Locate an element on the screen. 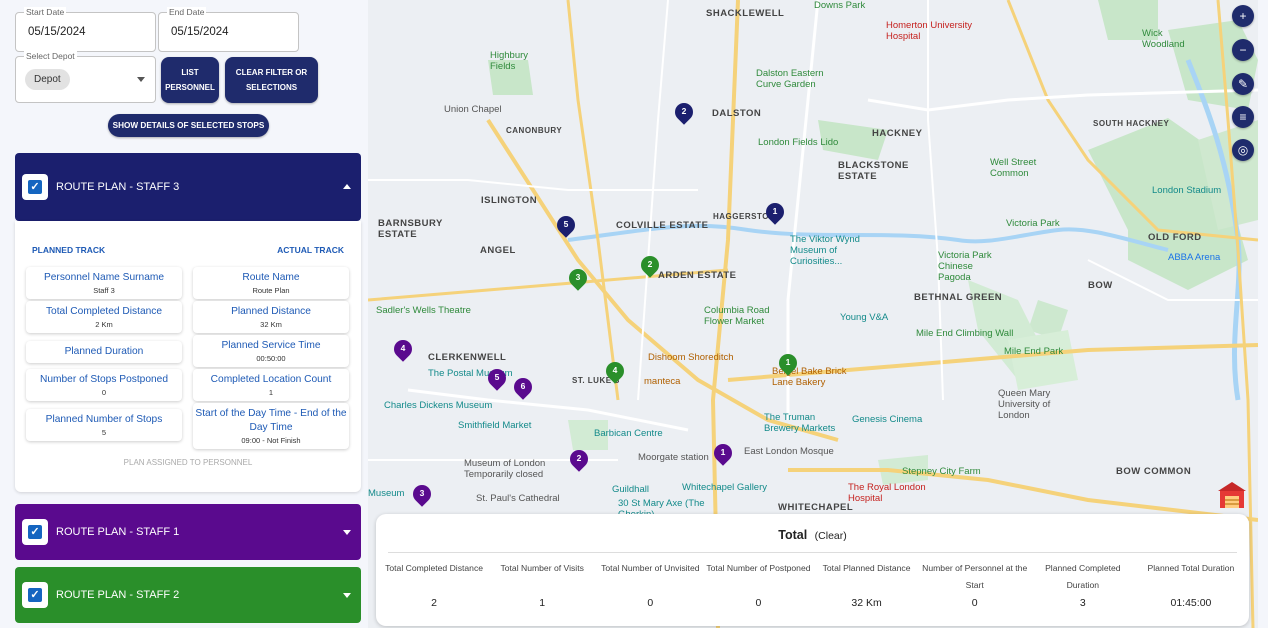  stat-label: Total Planned Distance is located at coordinates (866, 568).